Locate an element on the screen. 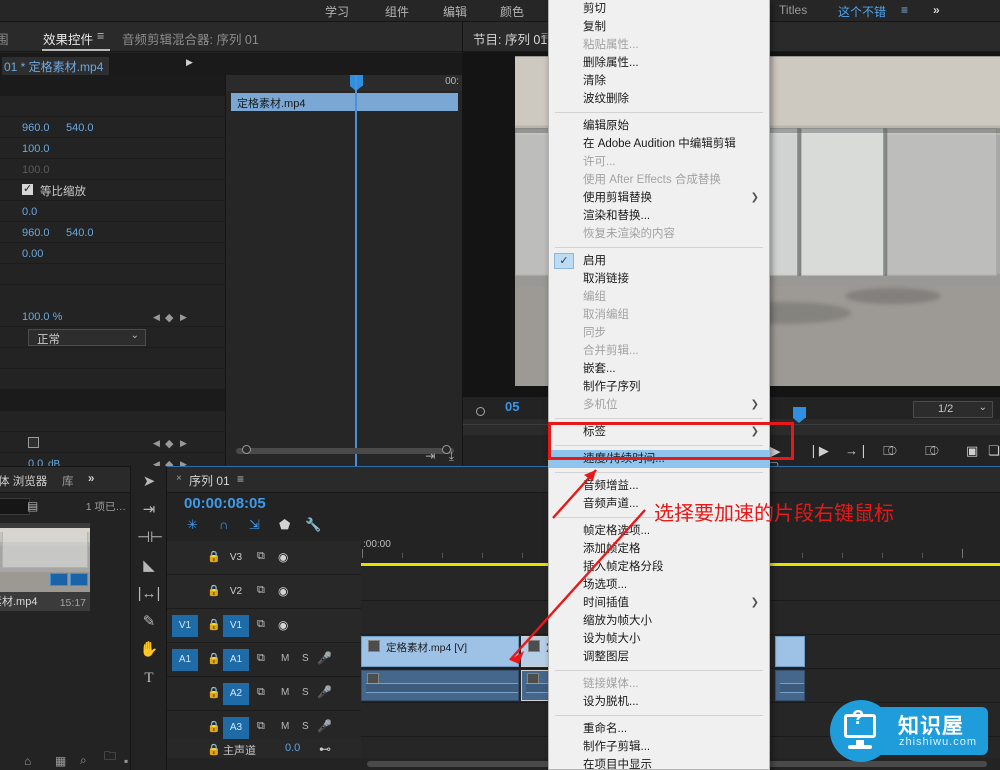 This screenshot has height=770, width=1000. track-name-a3: A3 is located at coordinates (236, 728).